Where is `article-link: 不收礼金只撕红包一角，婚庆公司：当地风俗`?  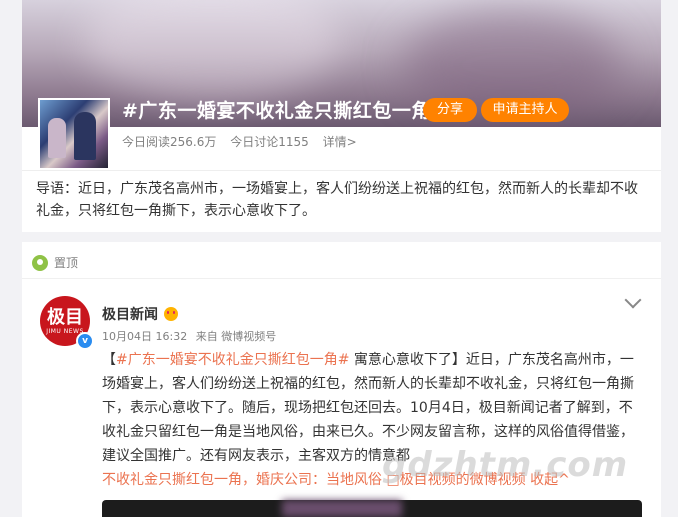 article-link: 不收礼金只撕红包一角，婚庆公司：当地风俗 is located at coordinates (242, 480).